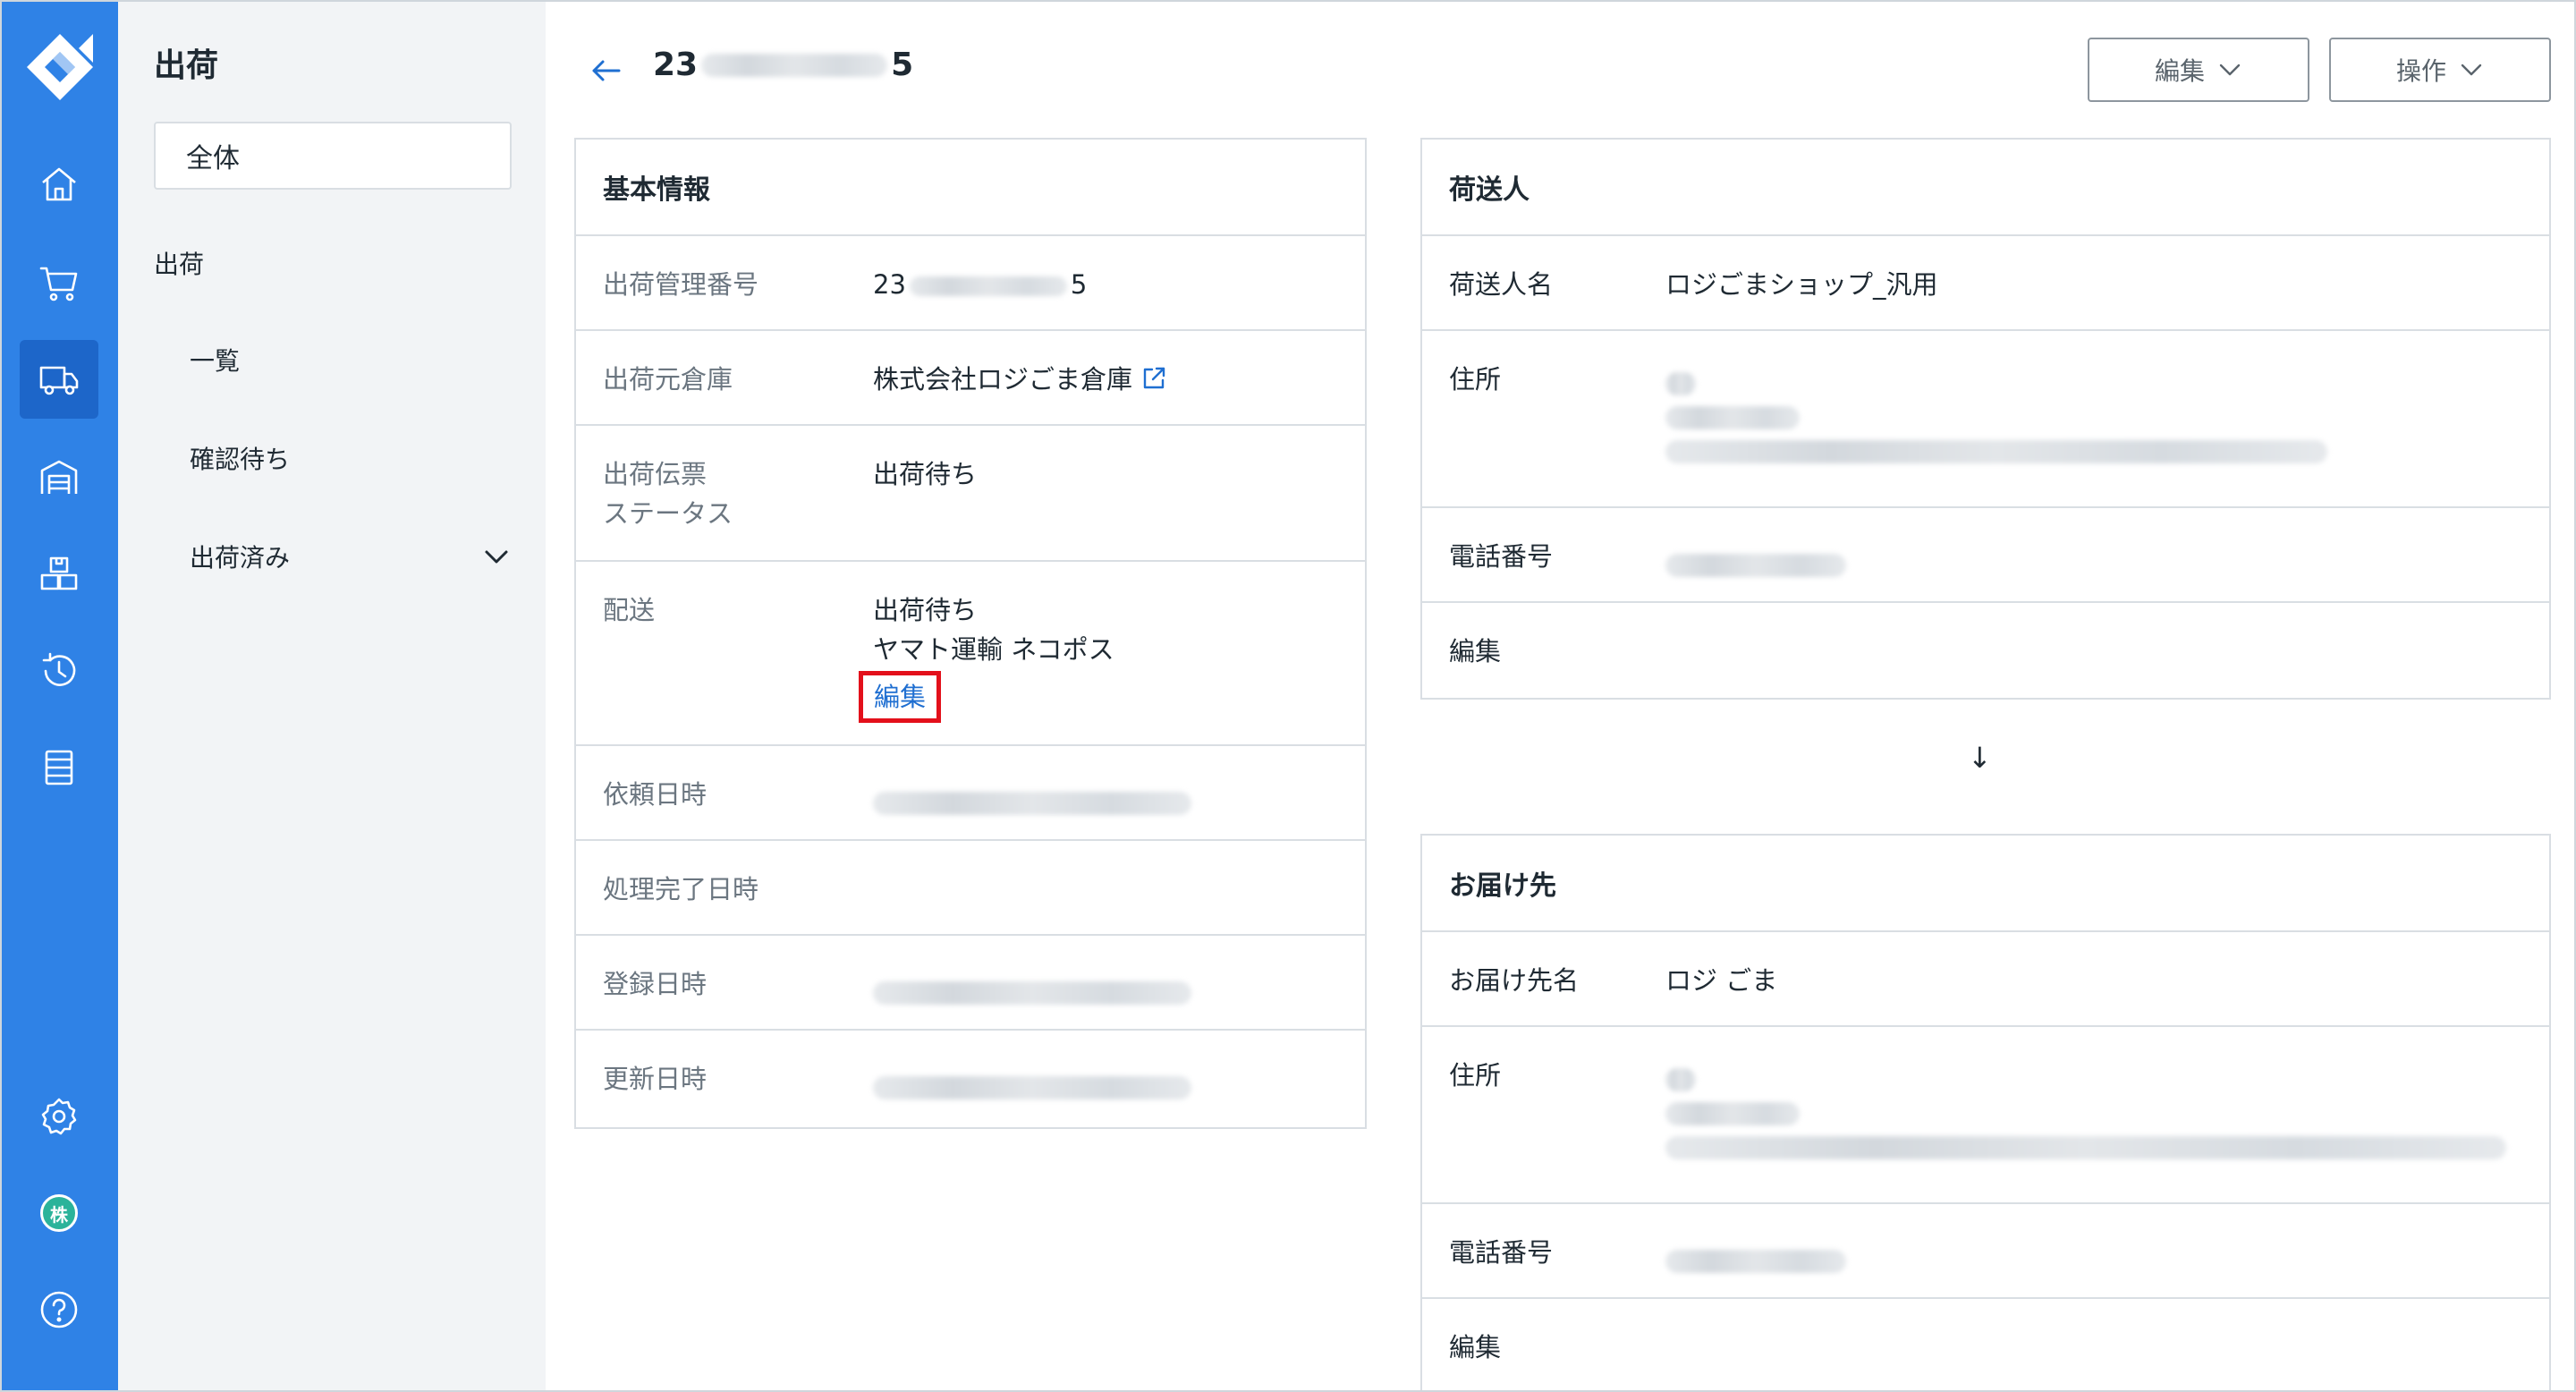 The image size is (2576, 1392). I want to click on warehouse-value: 株式会社ロジごま倉庫, so click(1020, 379).